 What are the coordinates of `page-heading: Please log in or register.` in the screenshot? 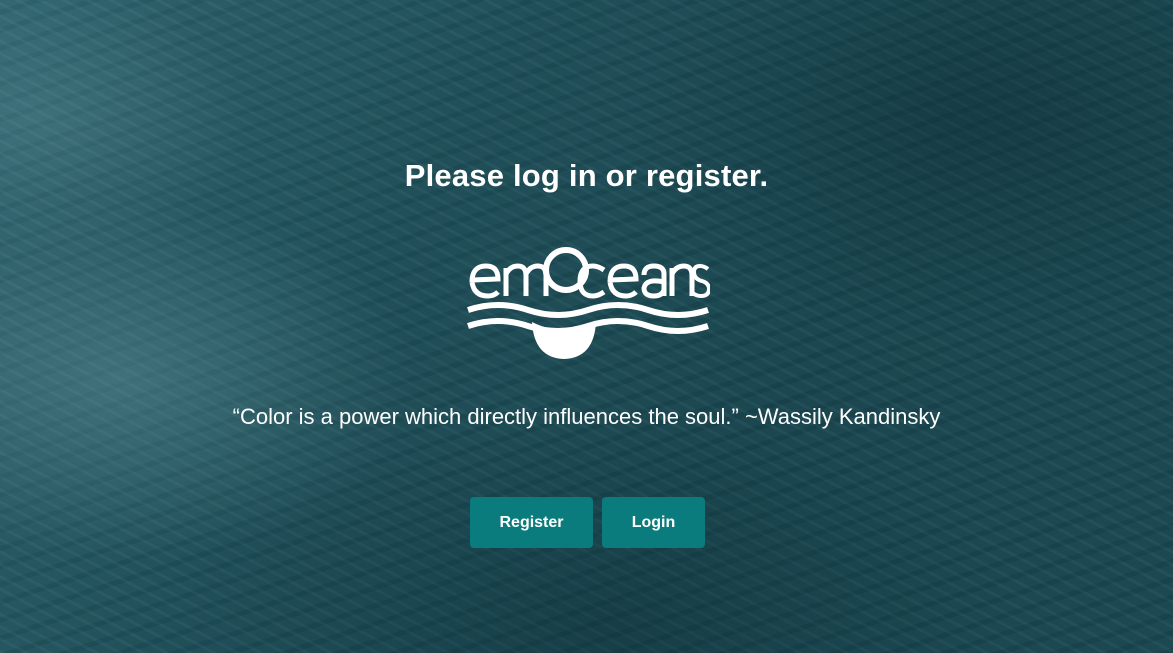 It's located at (586, 175).